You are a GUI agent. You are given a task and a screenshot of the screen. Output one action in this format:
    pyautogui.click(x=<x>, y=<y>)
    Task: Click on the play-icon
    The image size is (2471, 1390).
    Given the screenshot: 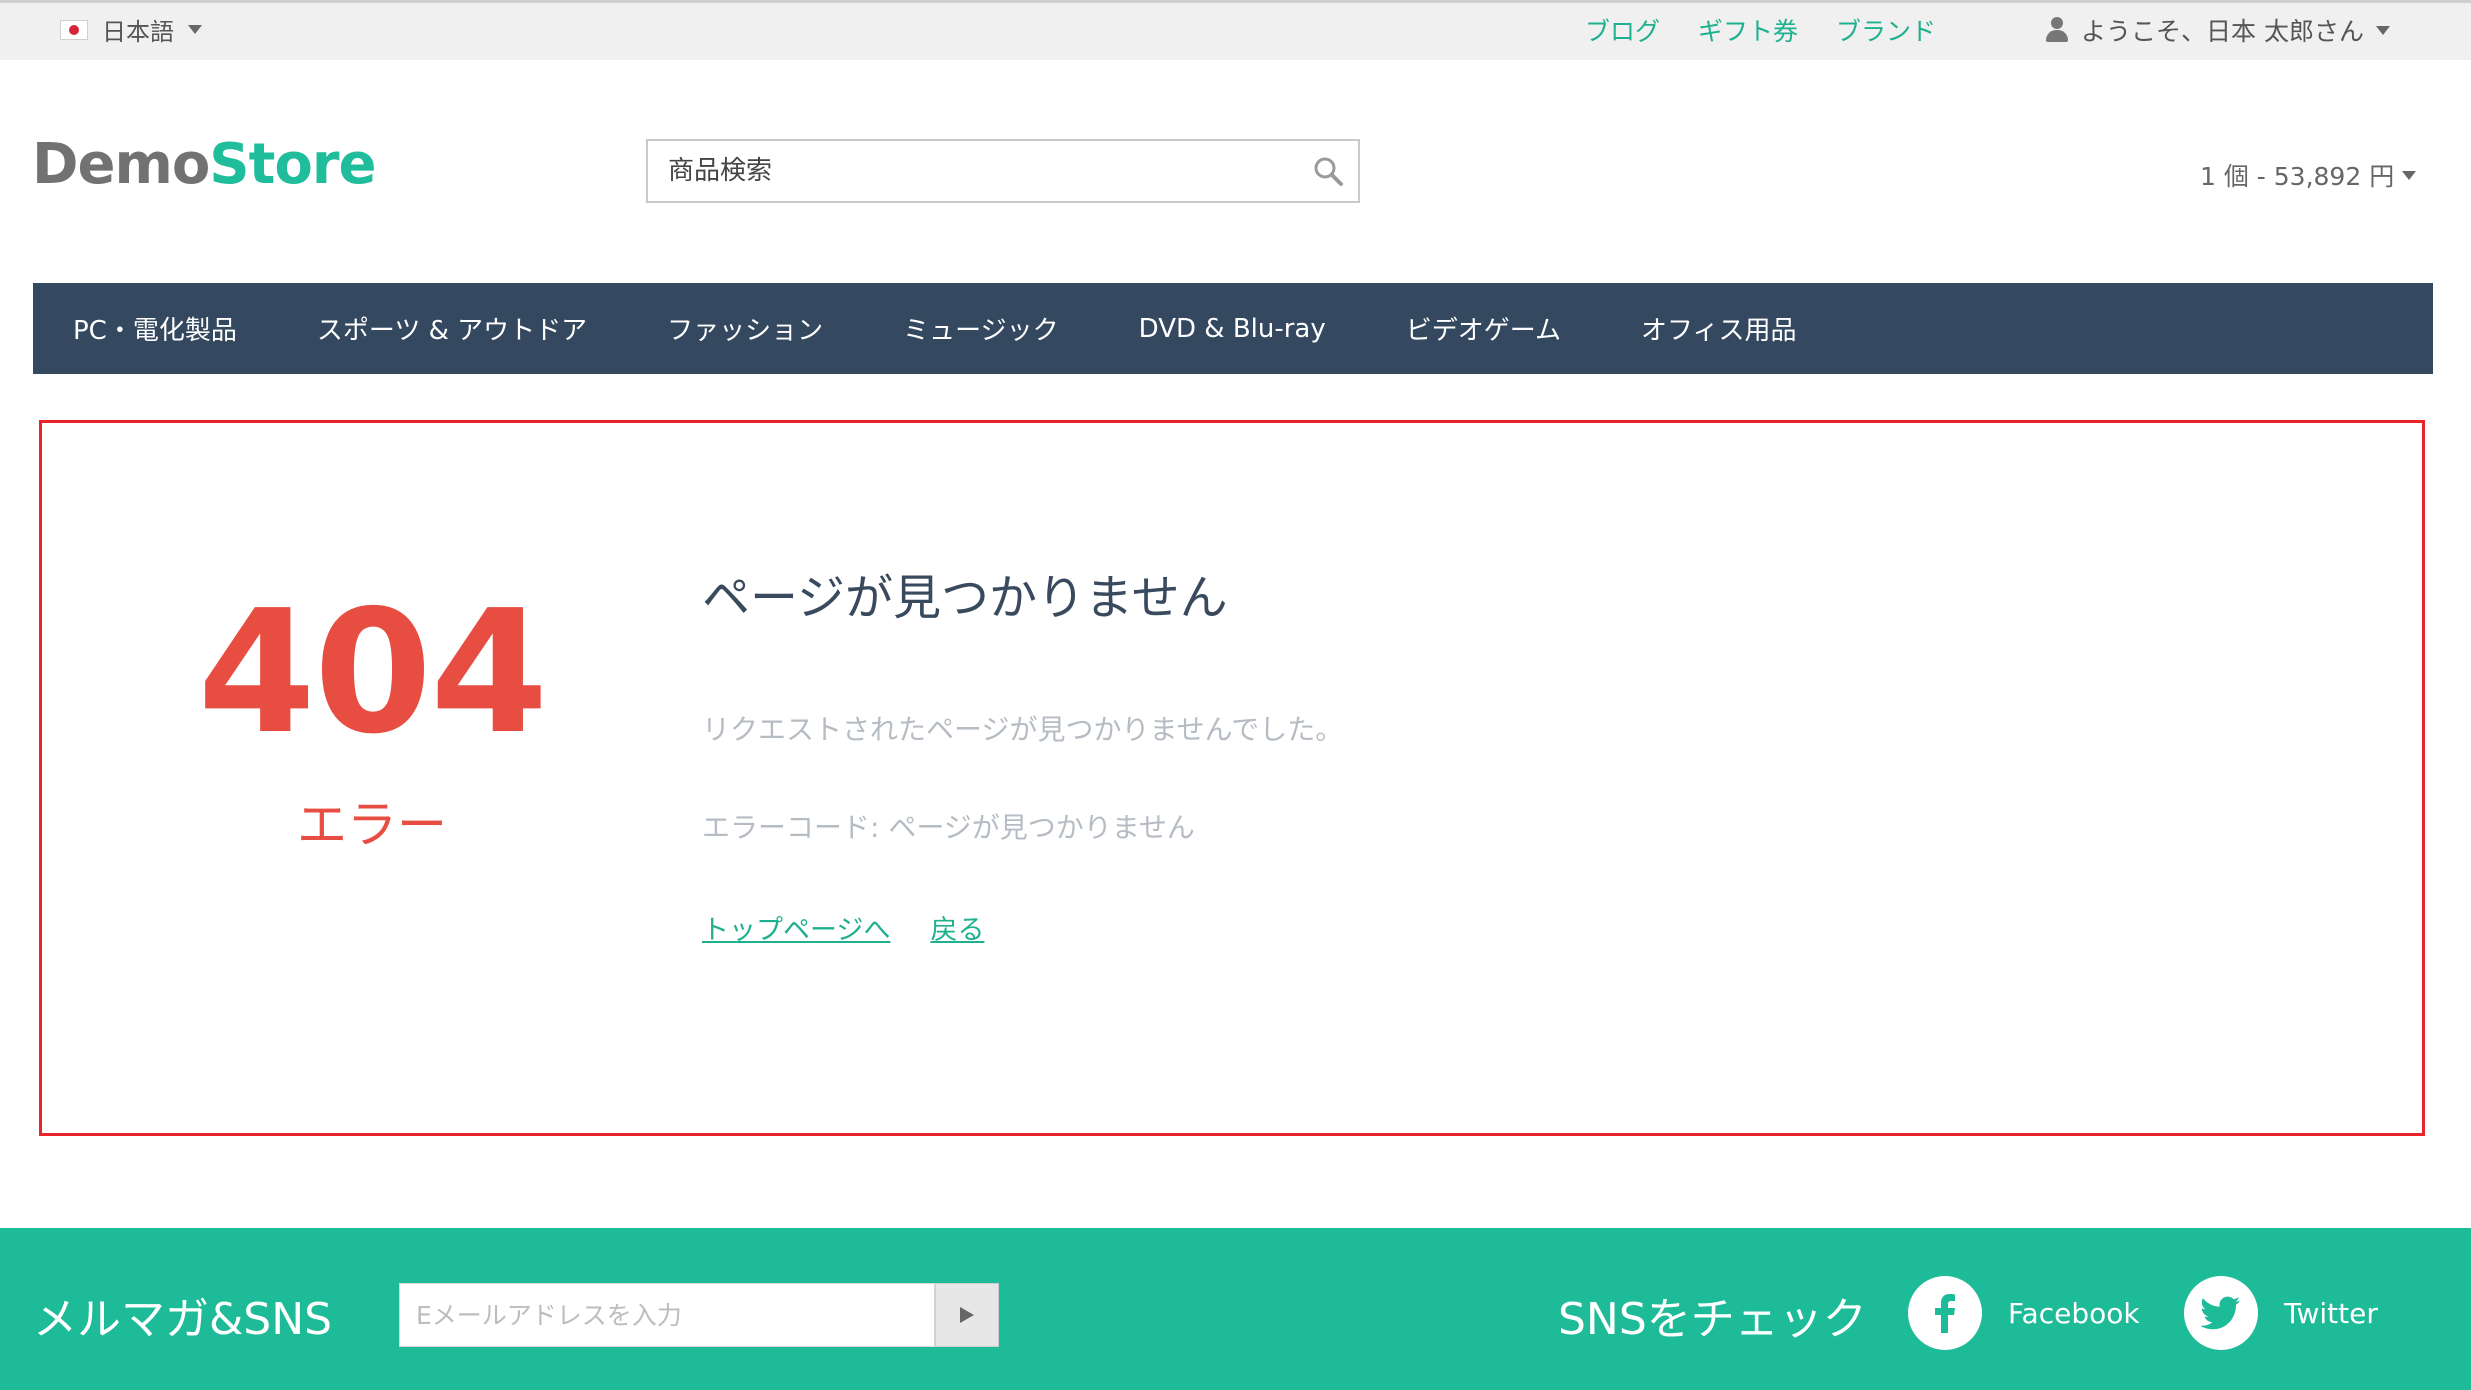 What is the action you would take?
    pyautogui.click(x=967, y=1315)
    